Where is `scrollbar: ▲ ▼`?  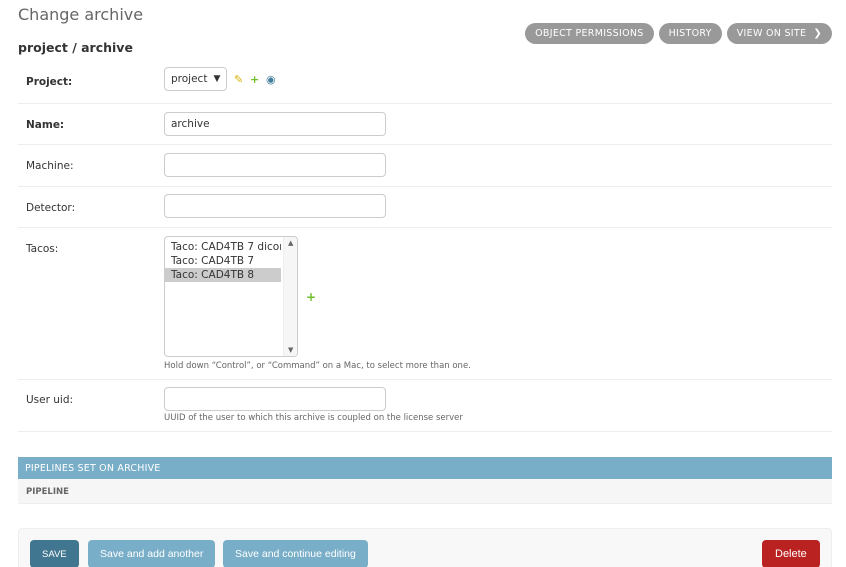 scrollbar: ▲ ▼ is located at coordinates (290, 296).